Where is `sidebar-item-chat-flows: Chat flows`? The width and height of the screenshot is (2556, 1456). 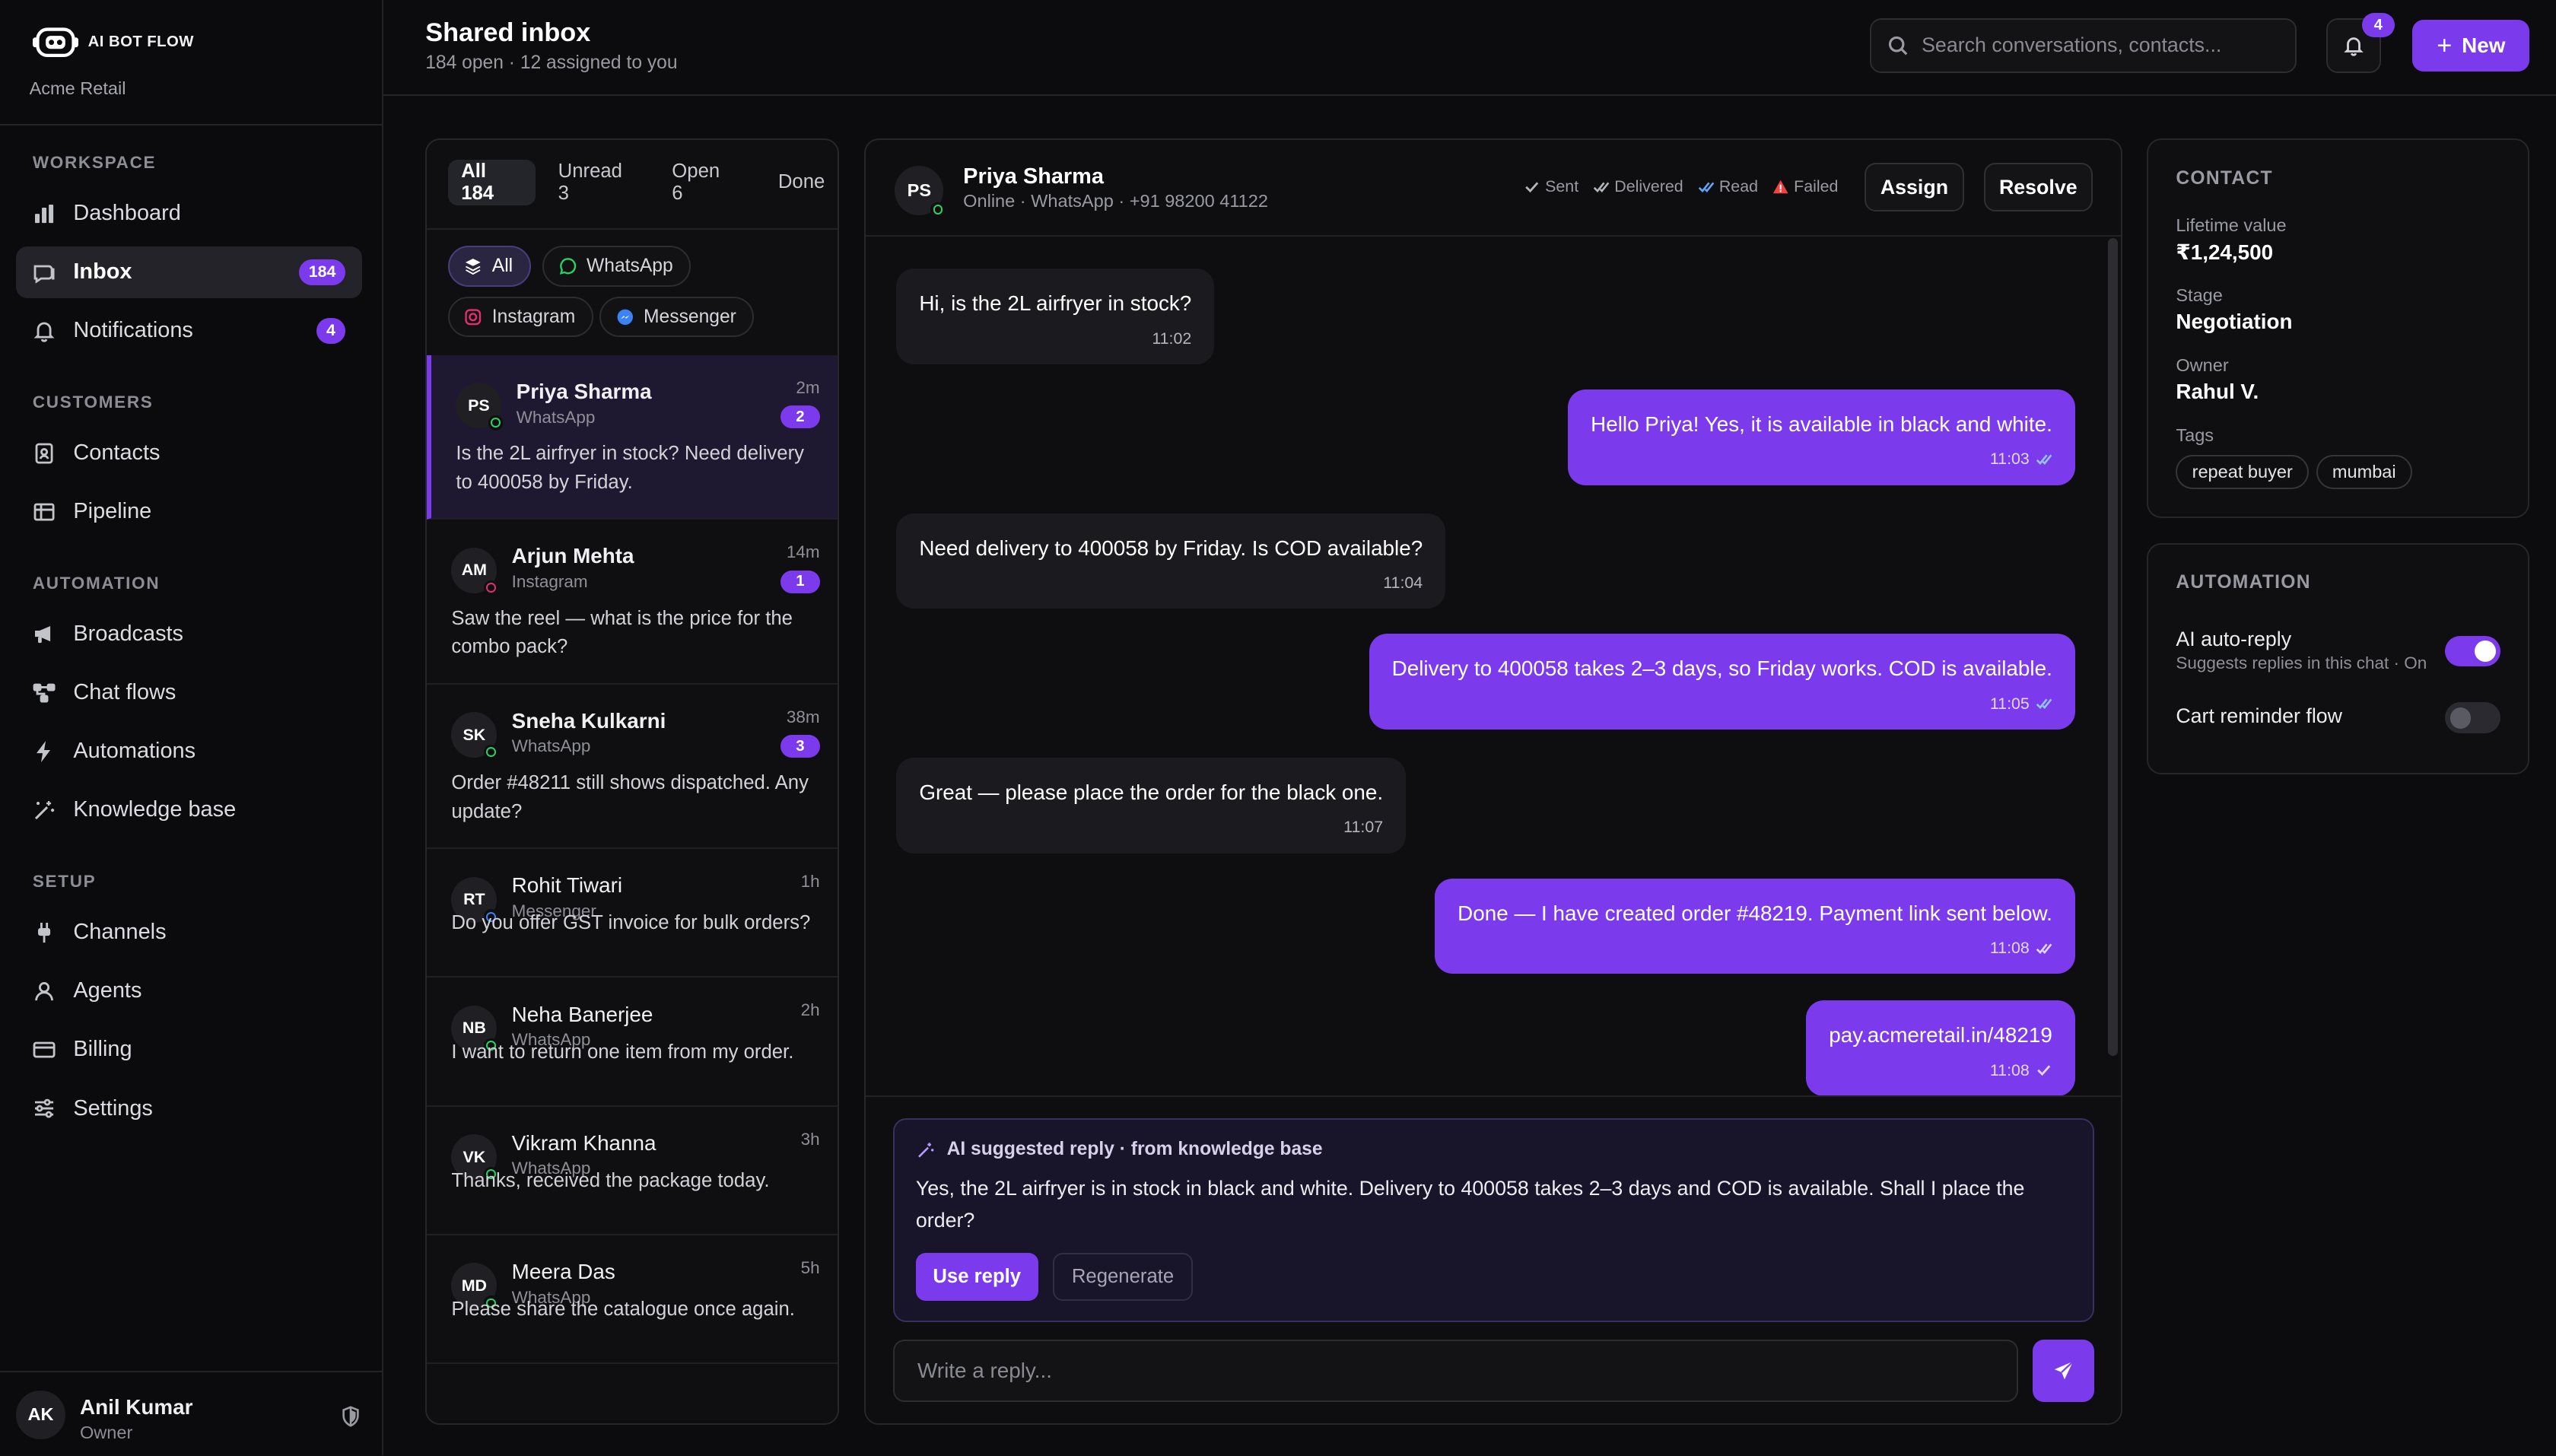
sidebar-item-chat-flows: Chat flows is located at coordinates (188, 692).